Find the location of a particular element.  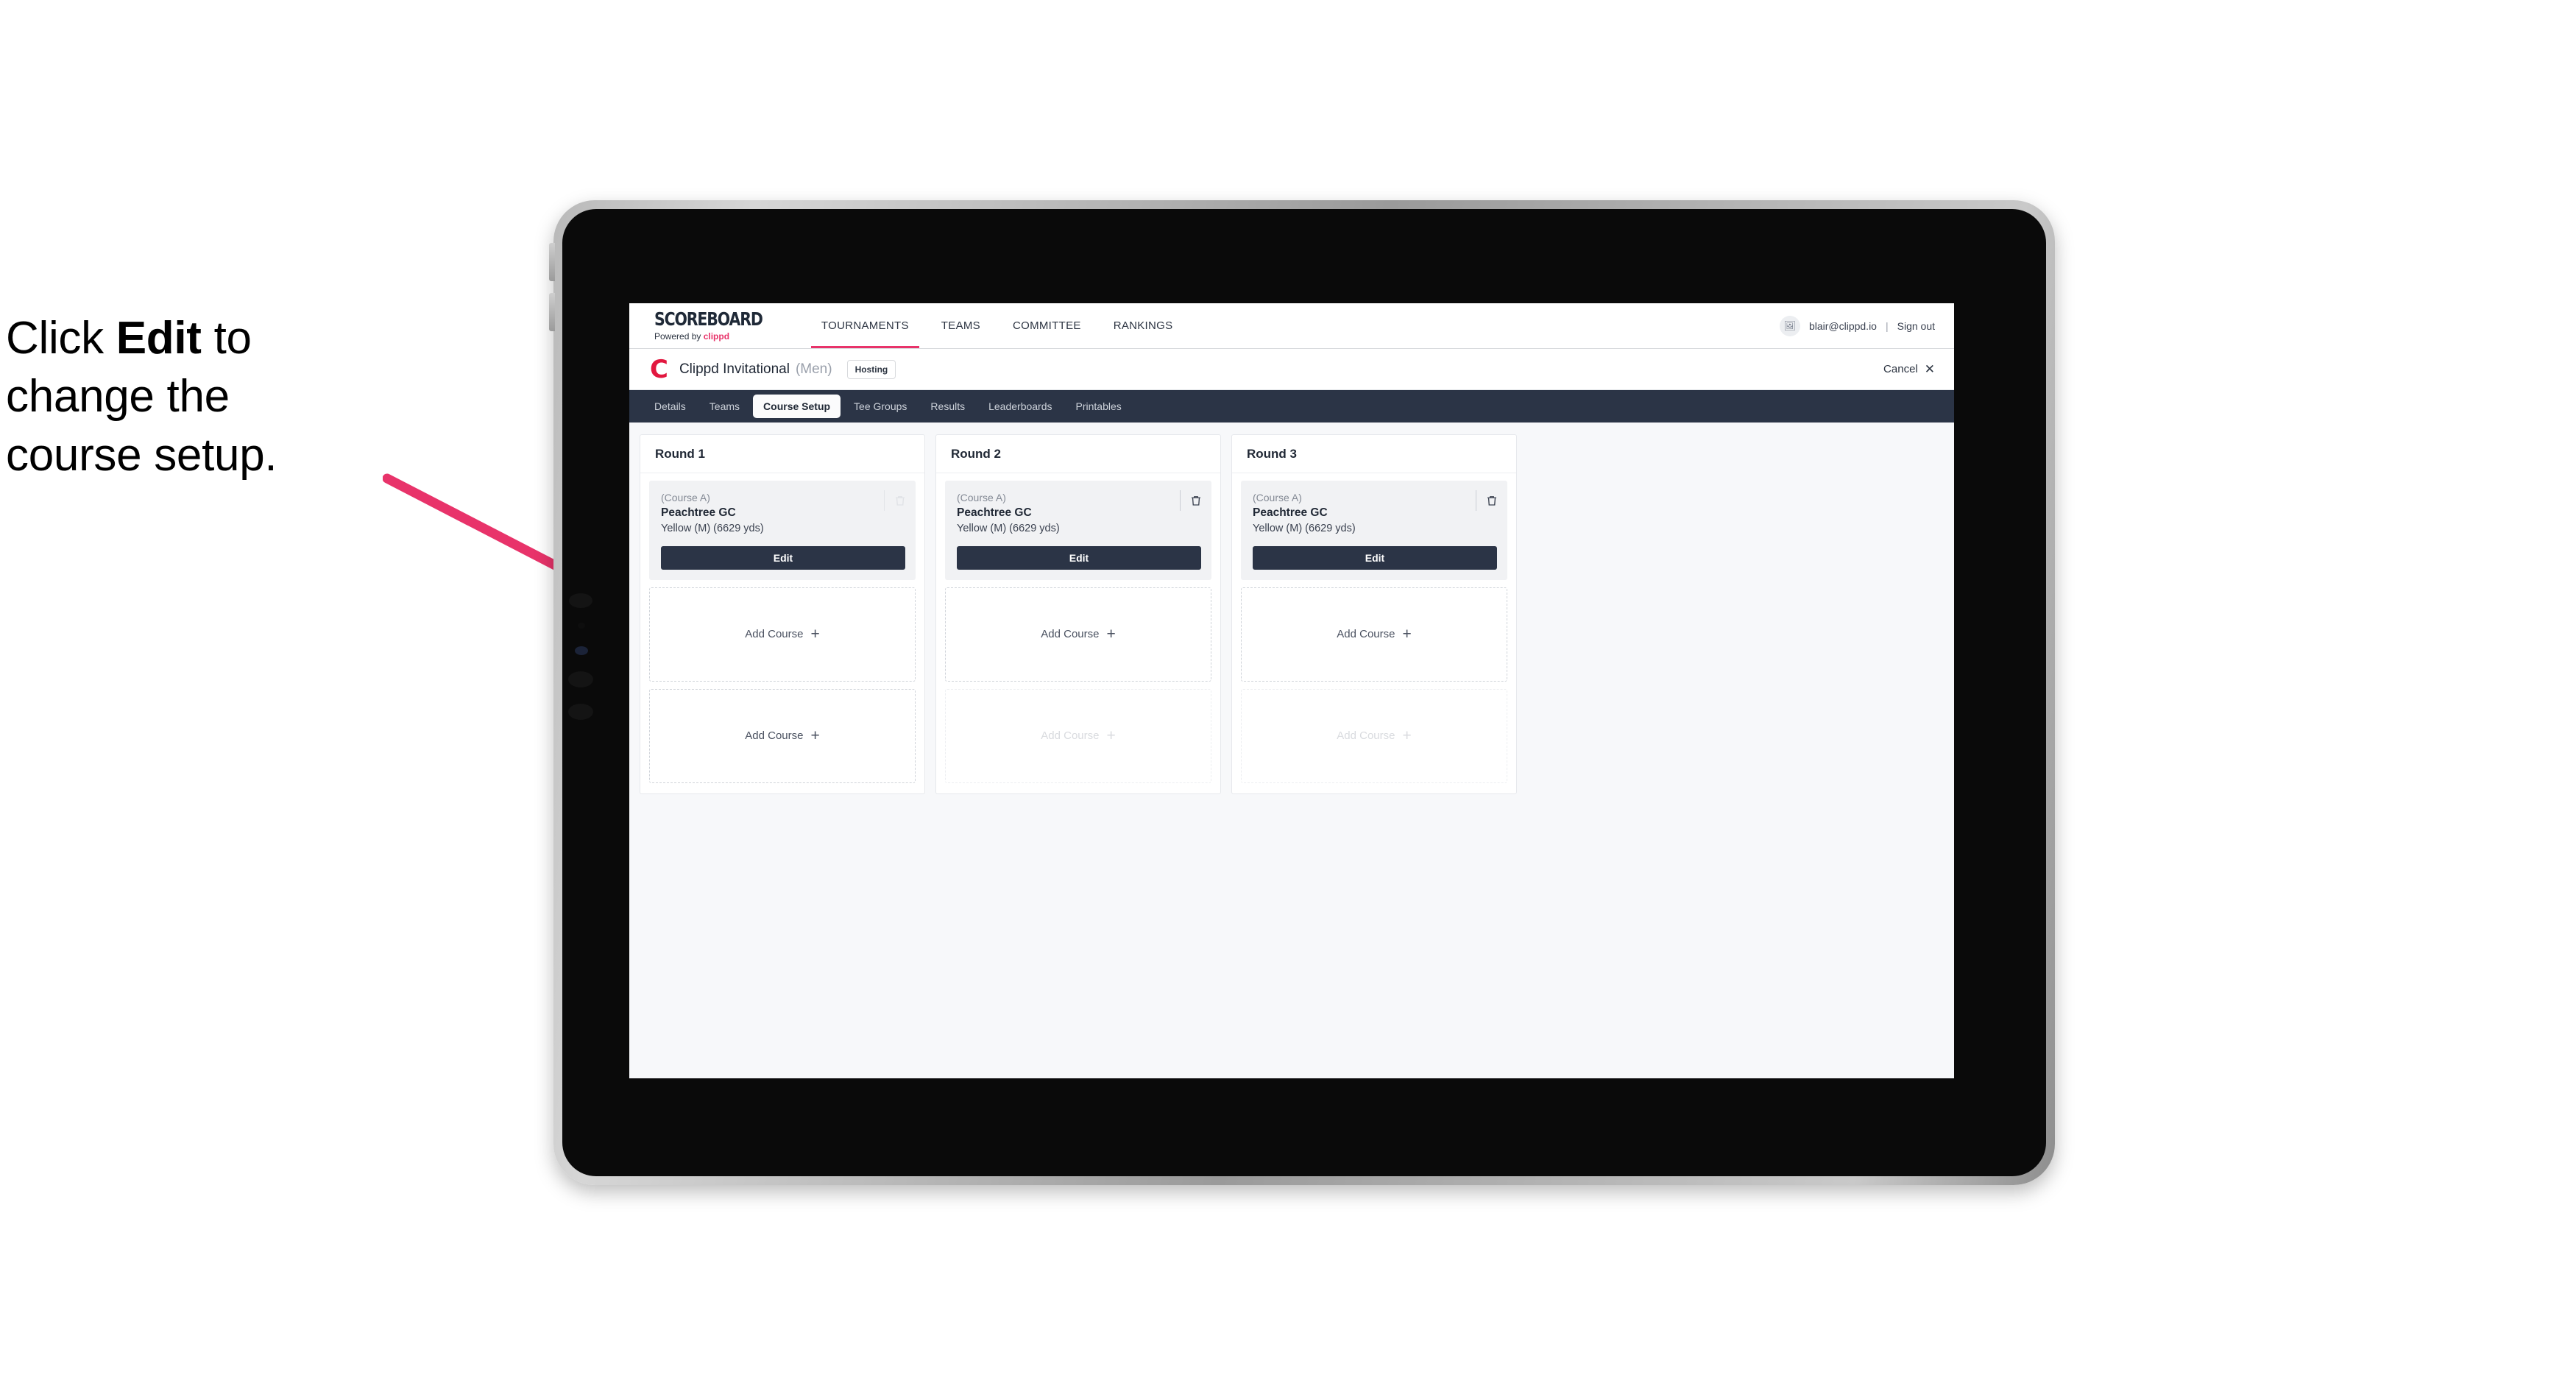

tab-printables: Printables is located at coordinates (1099, 406).